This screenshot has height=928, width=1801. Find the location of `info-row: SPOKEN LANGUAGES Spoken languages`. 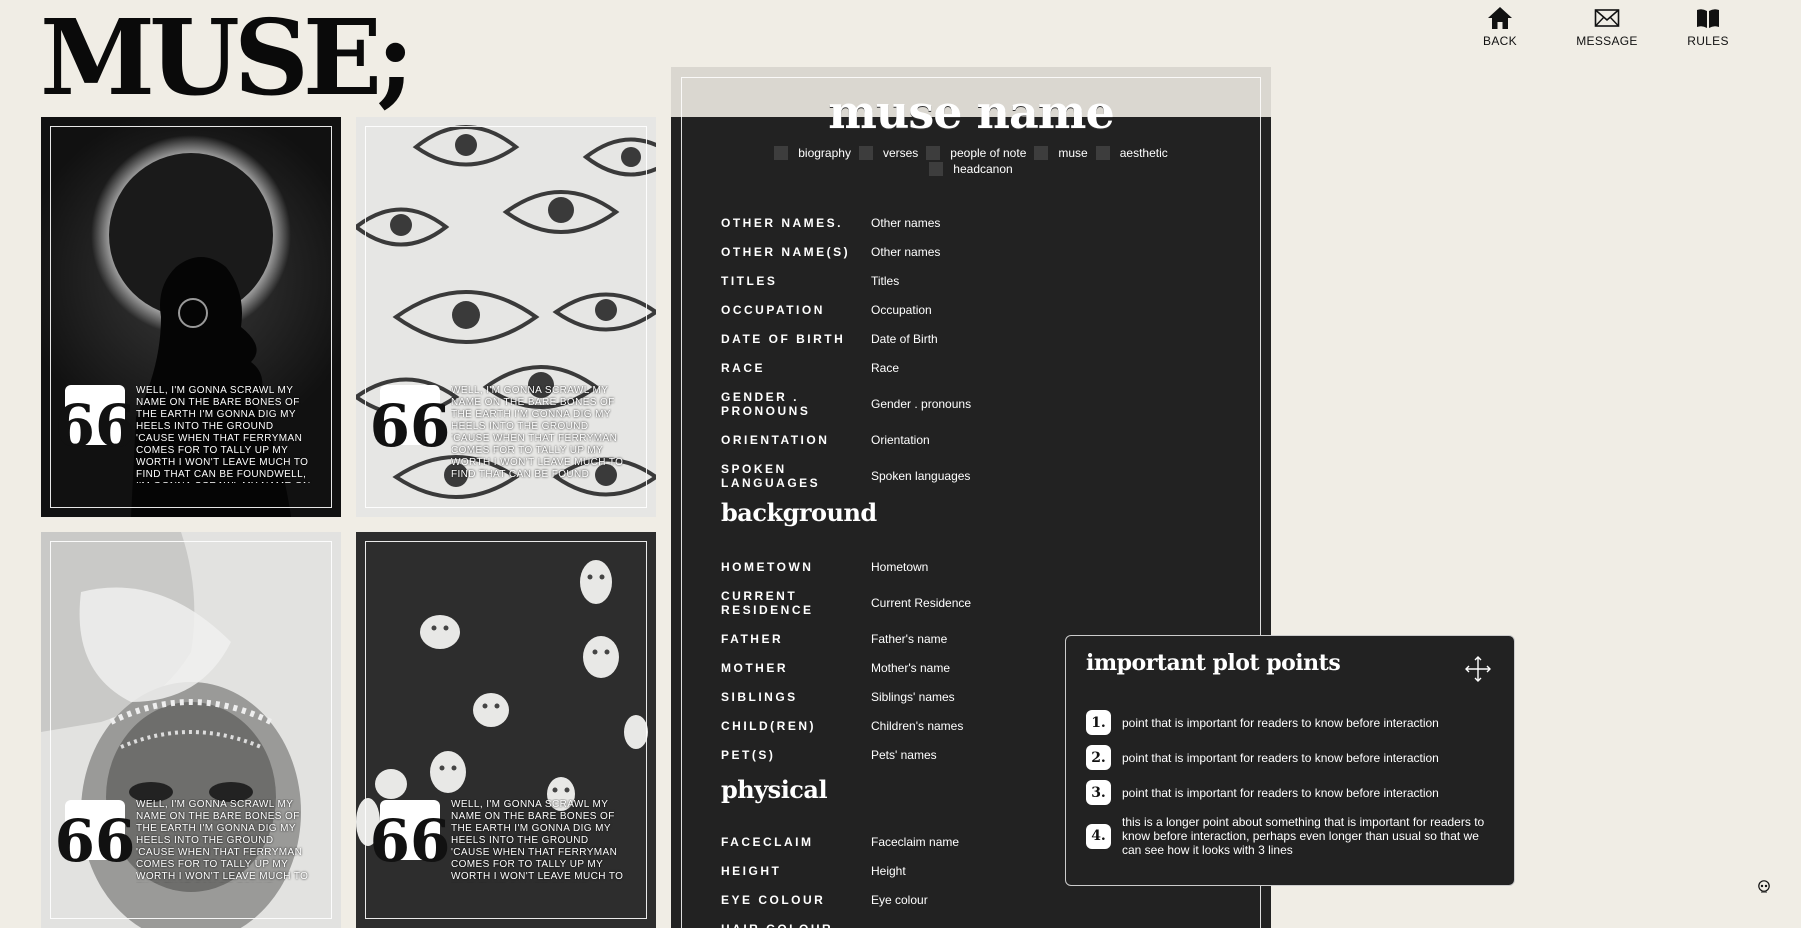

info-row: SPOKEN LANGUAGES Spoken languages is located at coordinates (981, 475).